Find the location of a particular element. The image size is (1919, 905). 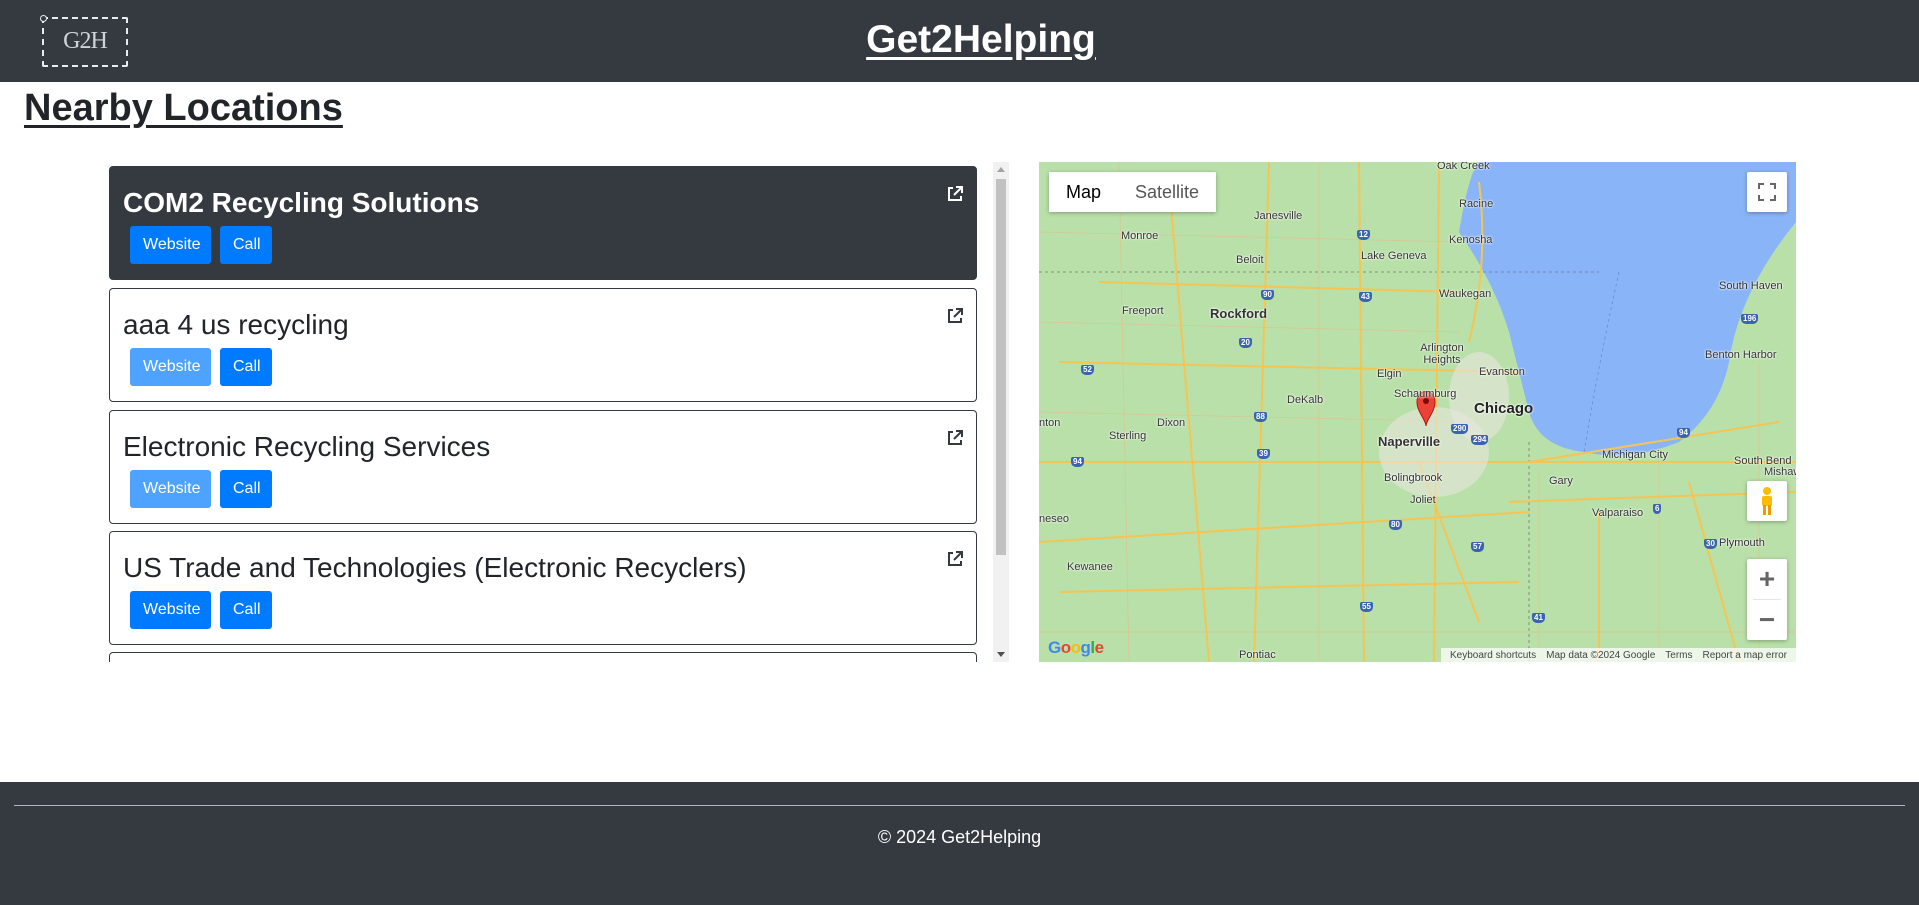

map-type-satellite-button: Satellite is located at coordinates (1167, 192).